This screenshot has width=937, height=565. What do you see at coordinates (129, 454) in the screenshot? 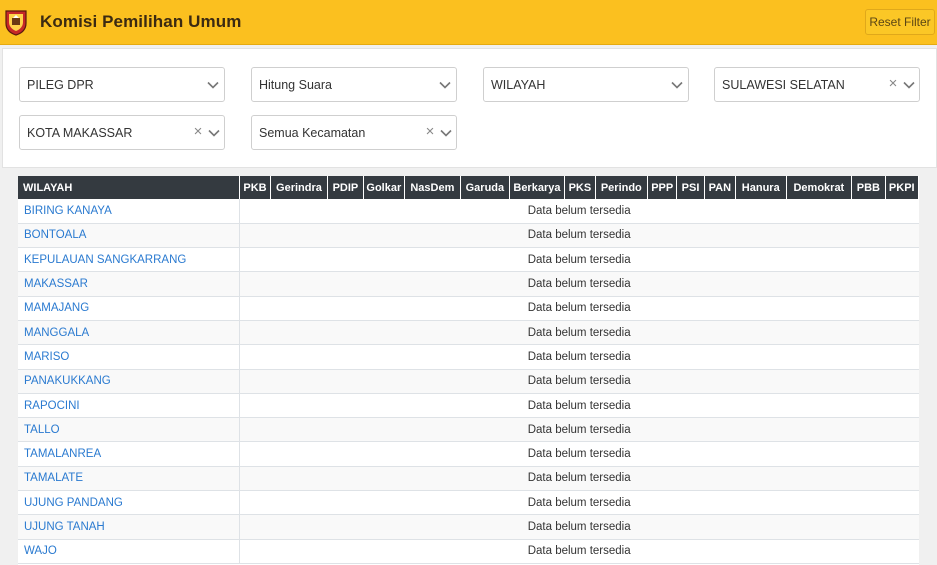
I see `region-link: TAMALANREA` at bounding box center [129, 454].